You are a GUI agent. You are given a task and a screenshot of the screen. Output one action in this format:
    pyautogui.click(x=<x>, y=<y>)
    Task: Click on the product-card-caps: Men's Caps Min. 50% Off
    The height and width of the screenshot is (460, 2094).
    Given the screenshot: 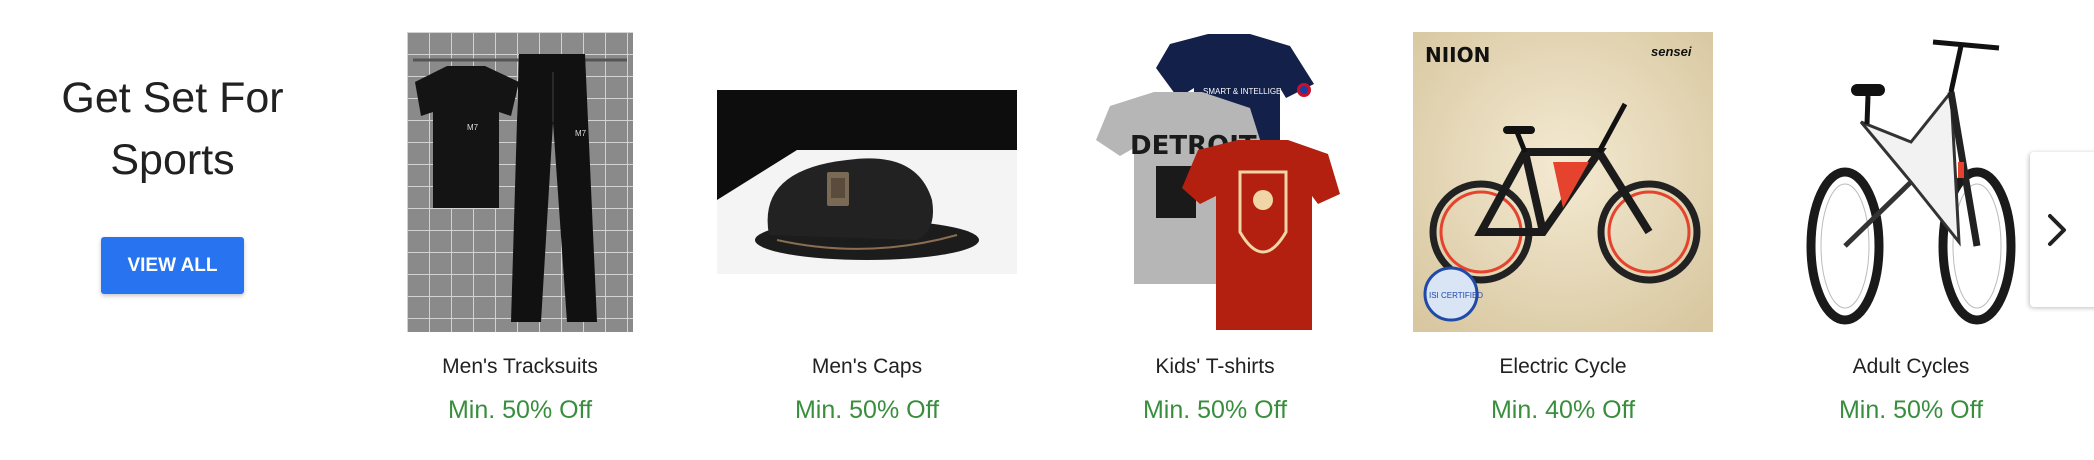 What is the action you would take?
    pyautogui.click(x=867, y=230)
    